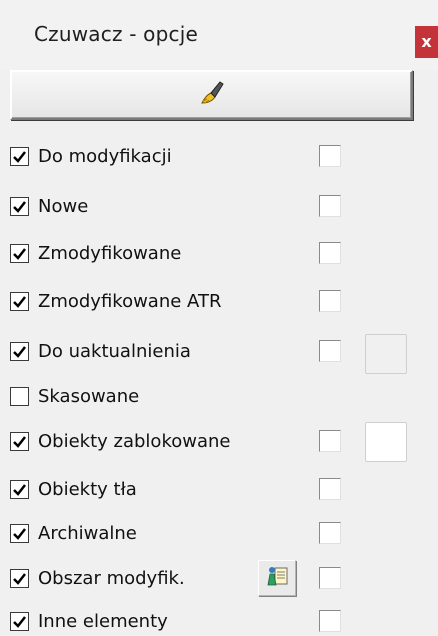 This screenshot has width=438, height=636. I want to click on obiekty-zablokowane-color-swatch, so click(386, 442).